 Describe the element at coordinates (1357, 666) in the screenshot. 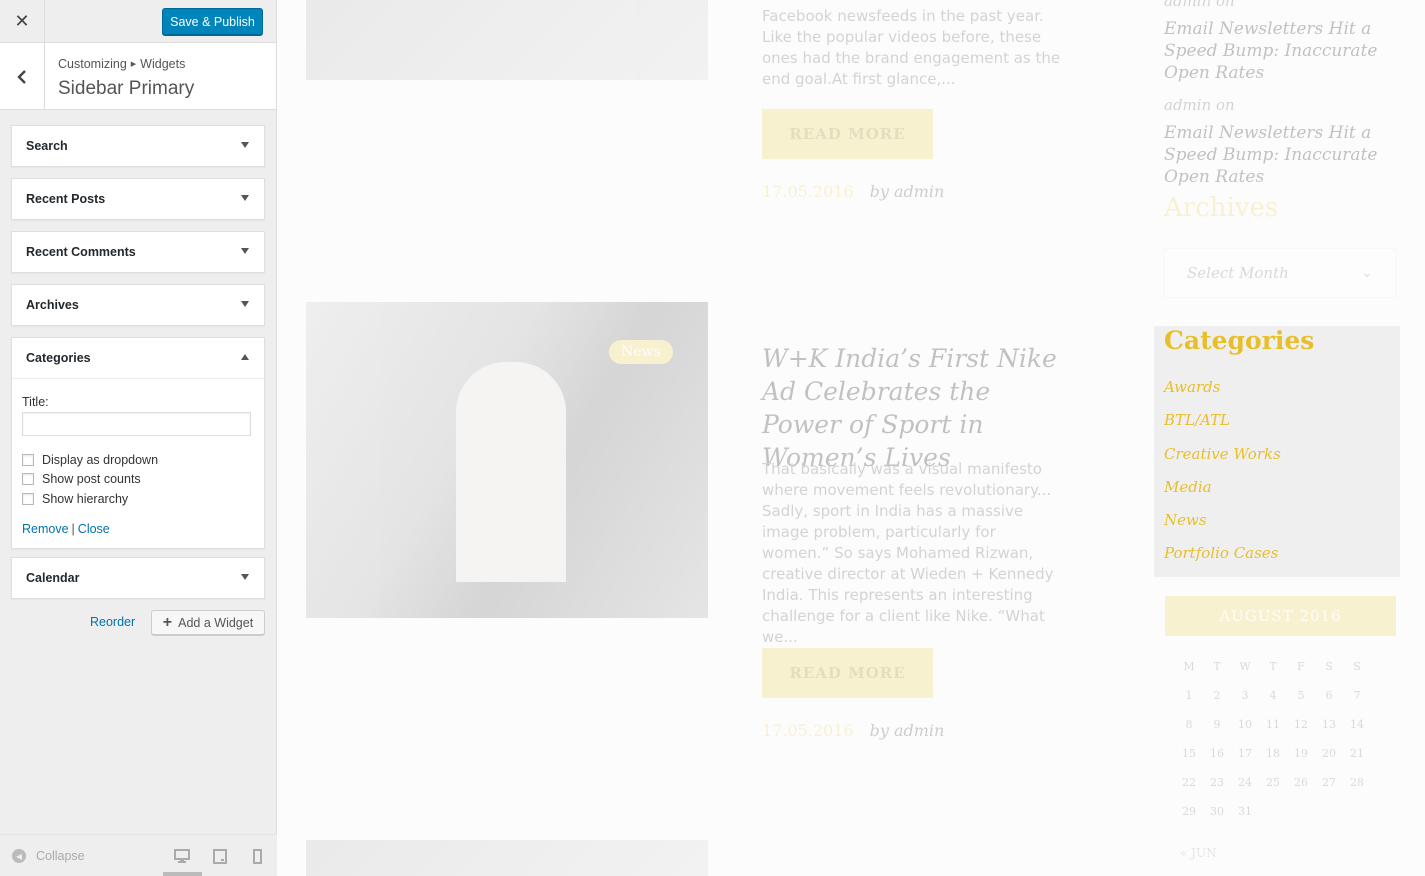

I see `weekday: S` at that location.